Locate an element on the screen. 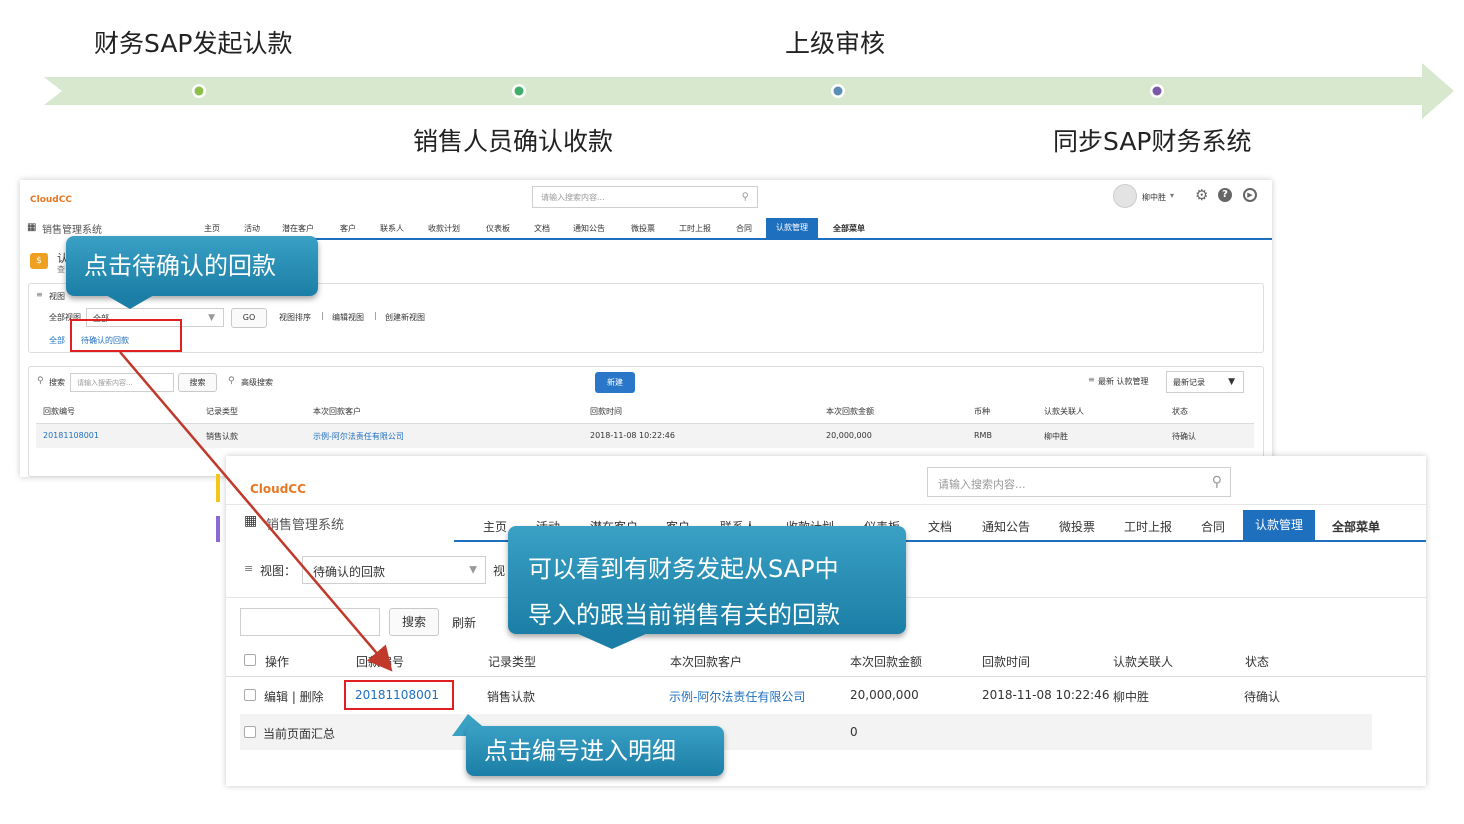  recent-label: 最新 认款管理 is located at coordinates (1123, 381).